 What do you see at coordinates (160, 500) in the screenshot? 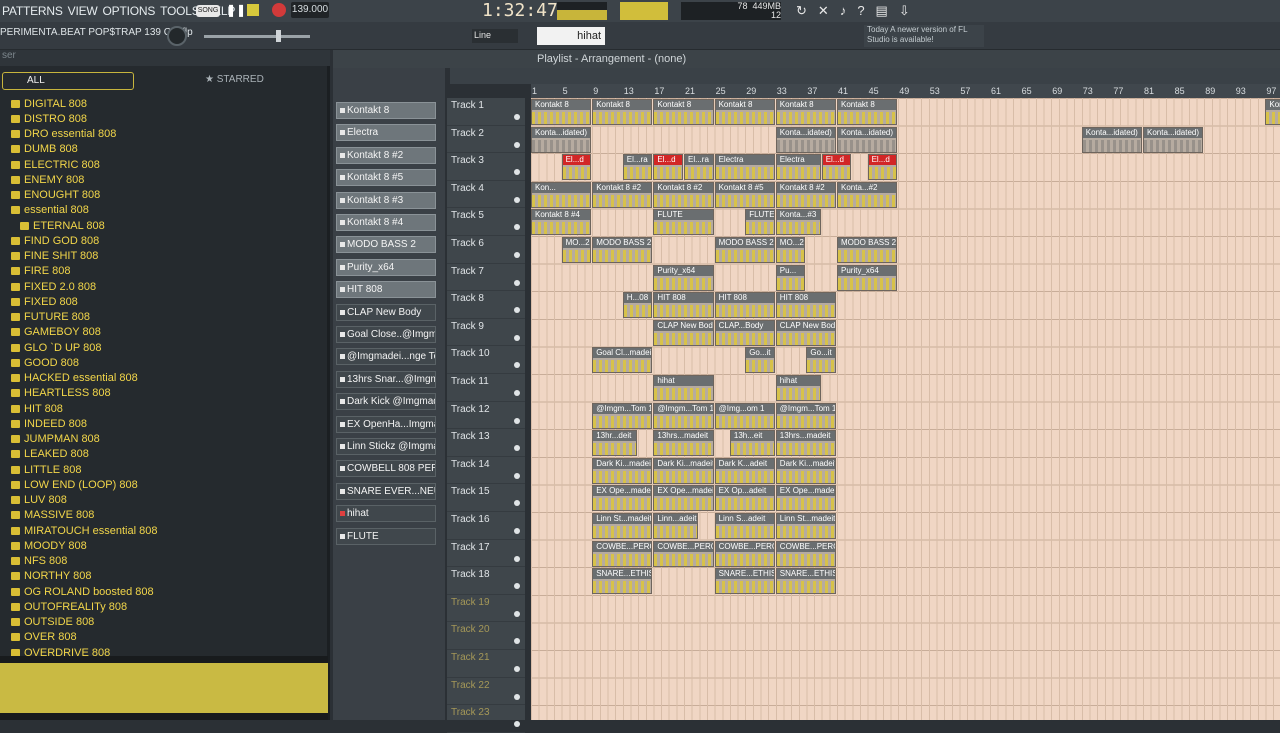
I see `browser-item: LUV 808` at bounding box center [160, 500].